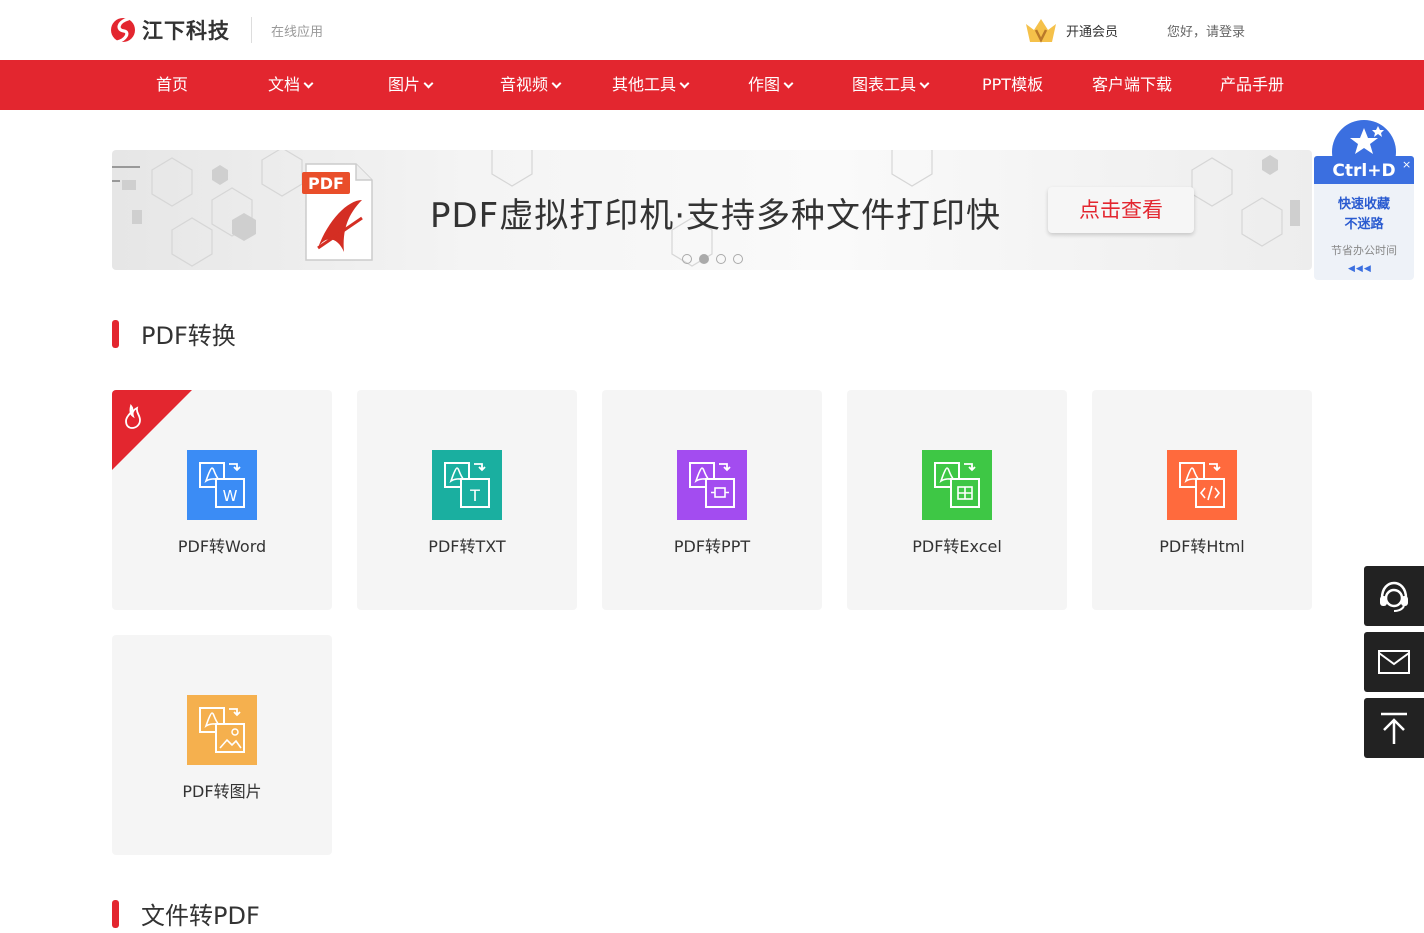 The height and width of the screenshot is (933, 1424). I want to click on tool-card-pdf-to-html: PDF转Html, so click(1202, 500).